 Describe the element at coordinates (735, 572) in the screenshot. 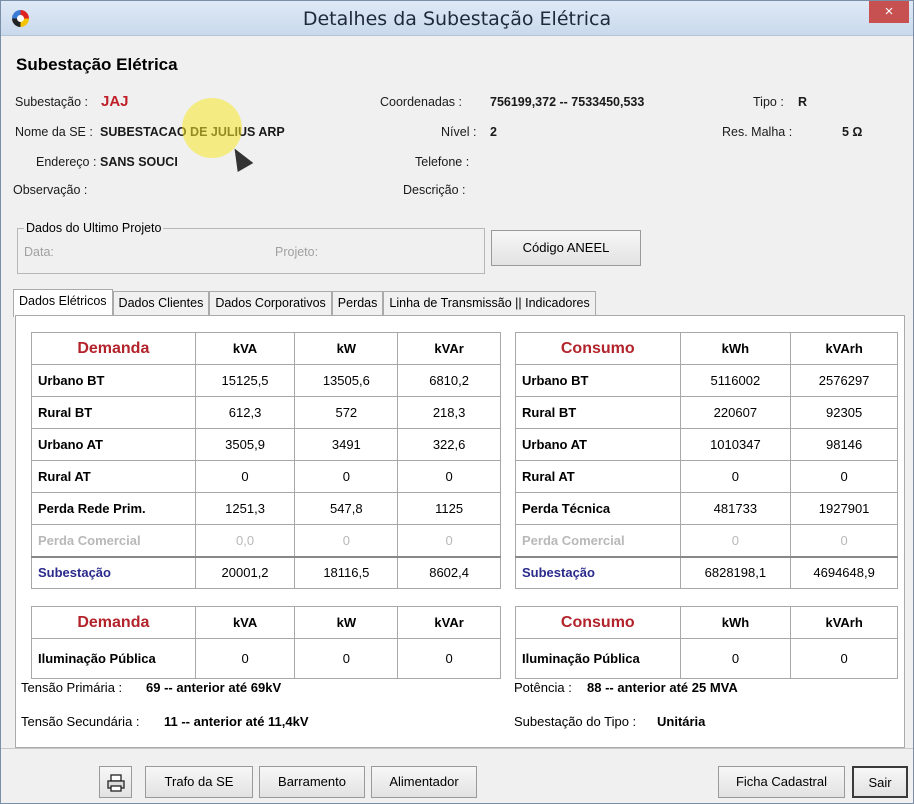

I see `cell-value: 6828198,1` at that location.